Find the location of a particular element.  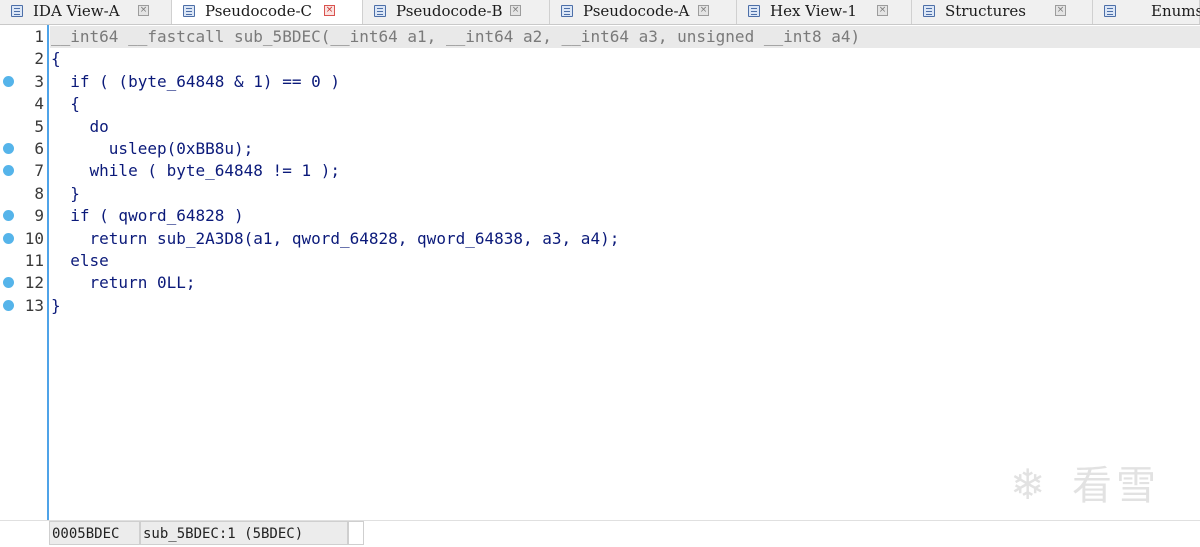

line-number: 2 is located at coordinates (39, 58).